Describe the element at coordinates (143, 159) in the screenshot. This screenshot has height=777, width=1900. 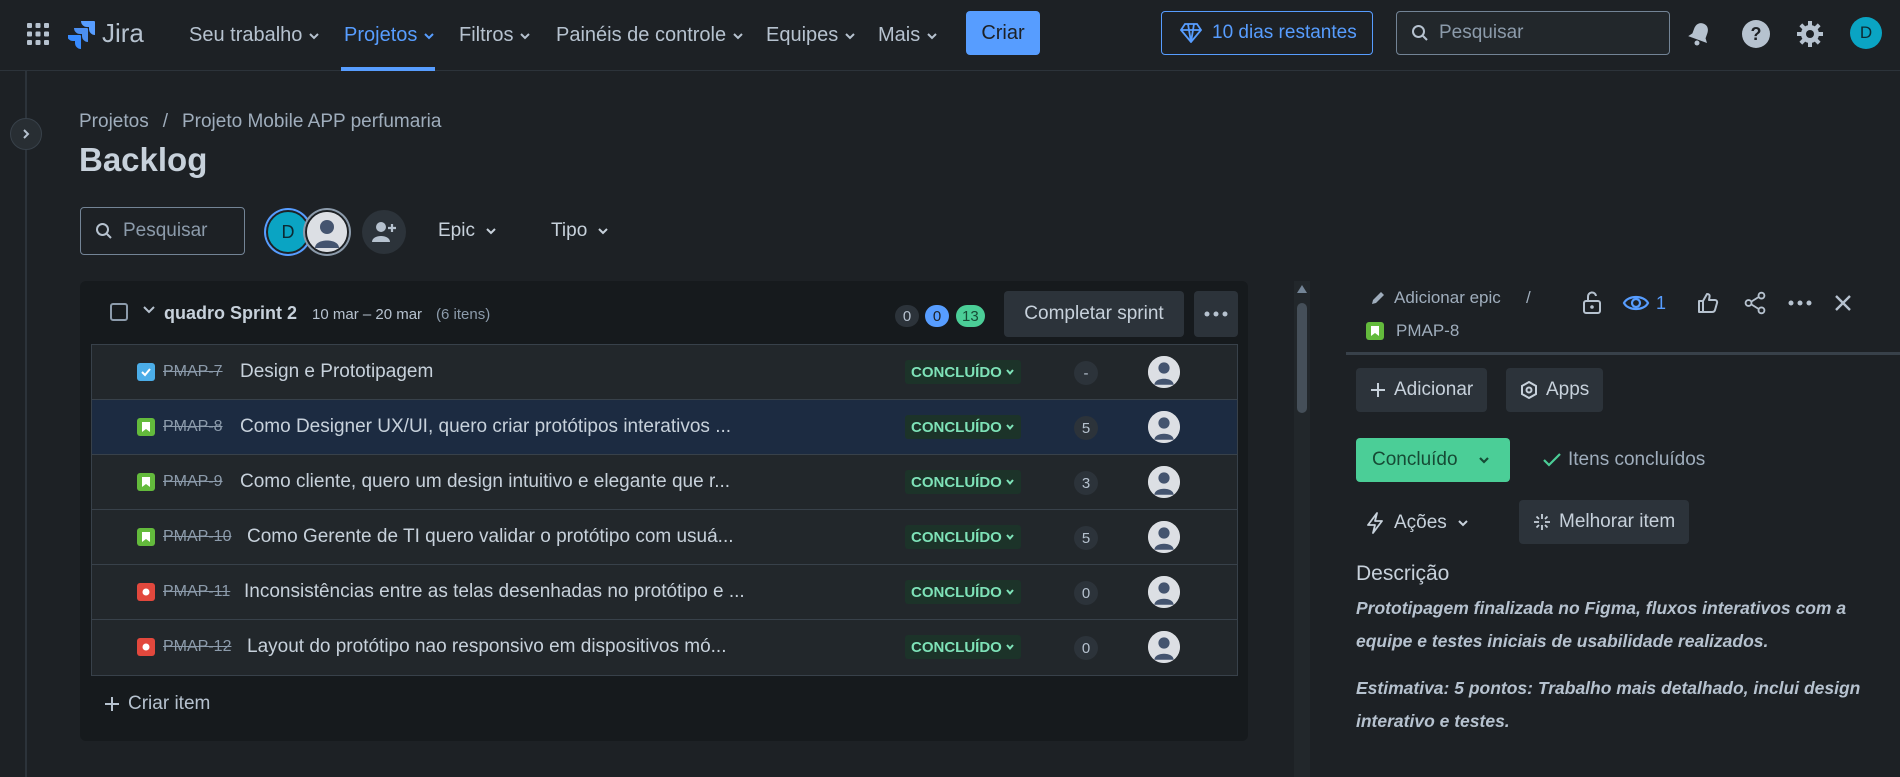
I see `page-title: Backlog` at that location.